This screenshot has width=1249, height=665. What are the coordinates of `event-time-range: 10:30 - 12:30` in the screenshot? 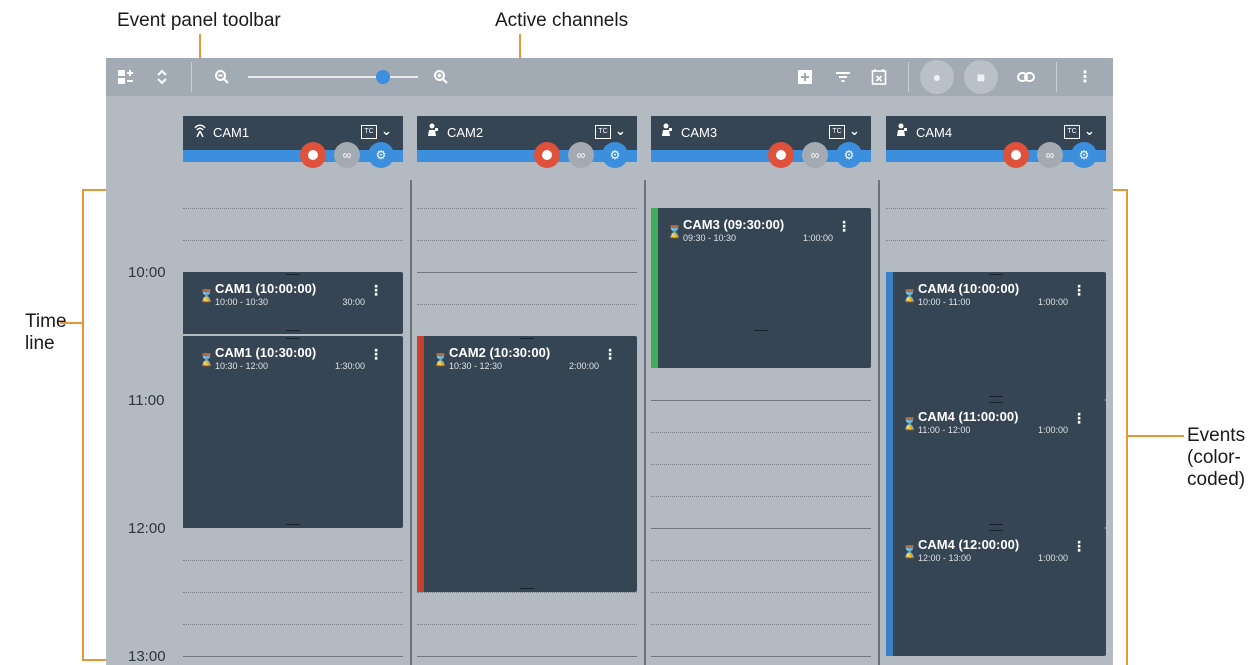 It's located at (476, 366).